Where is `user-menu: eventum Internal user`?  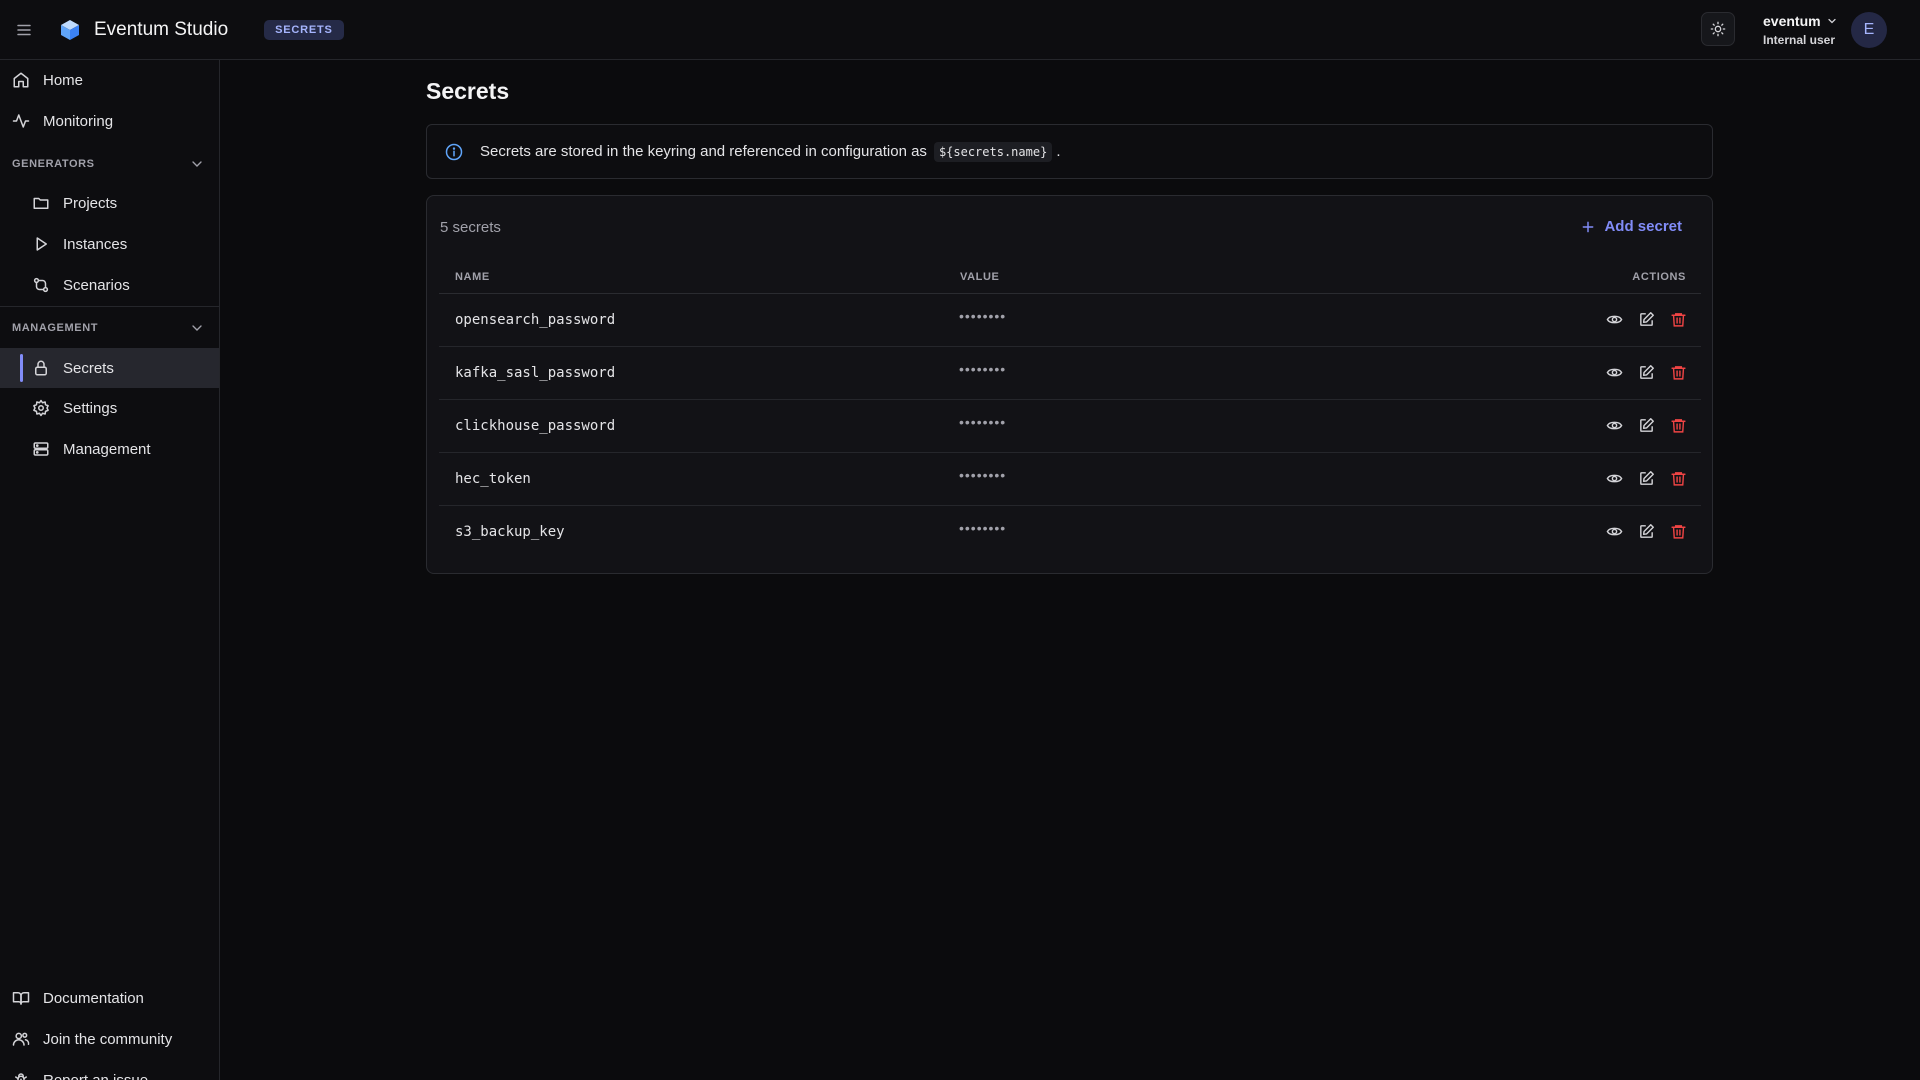
user-menu: eventum Internal user is located at coordinates (1800, 30).